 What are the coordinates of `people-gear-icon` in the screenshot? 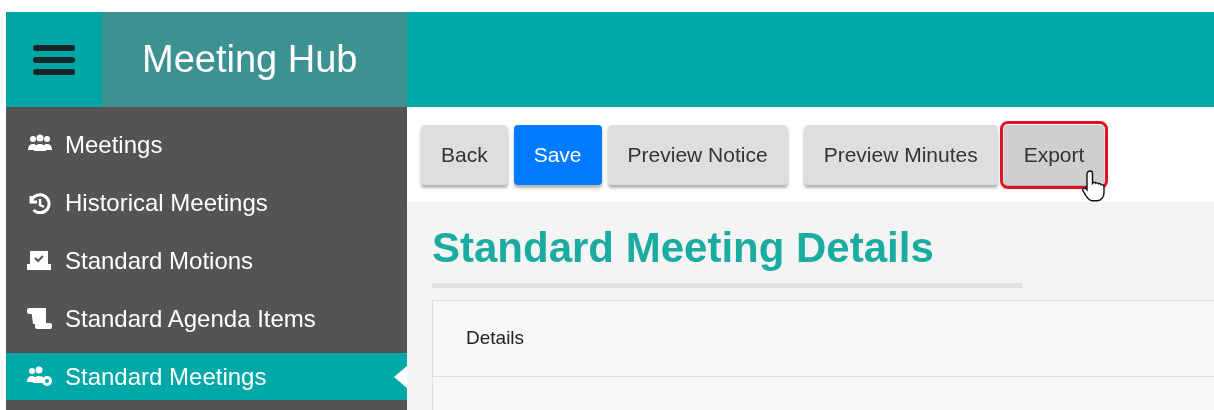 It's located at (39, 376).